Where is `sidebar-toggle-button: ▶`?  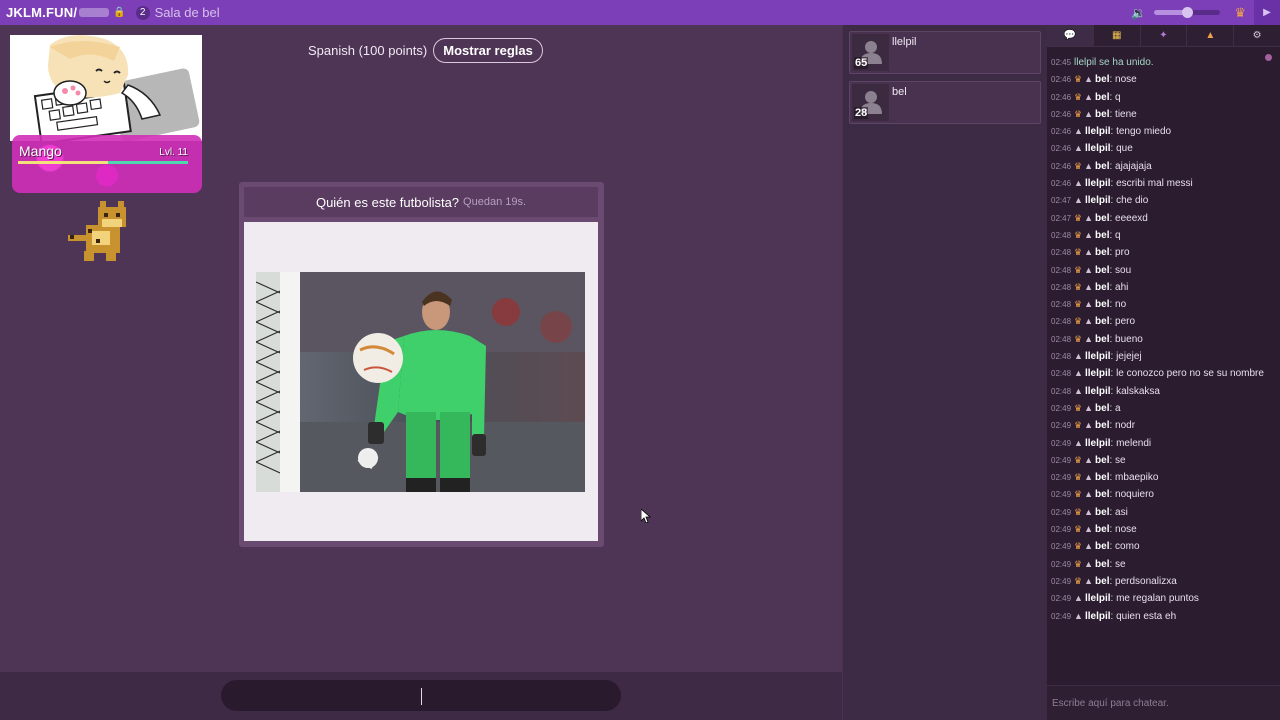 sidebar-toggle-button: ▶ is located at coordinates (1267, 12).